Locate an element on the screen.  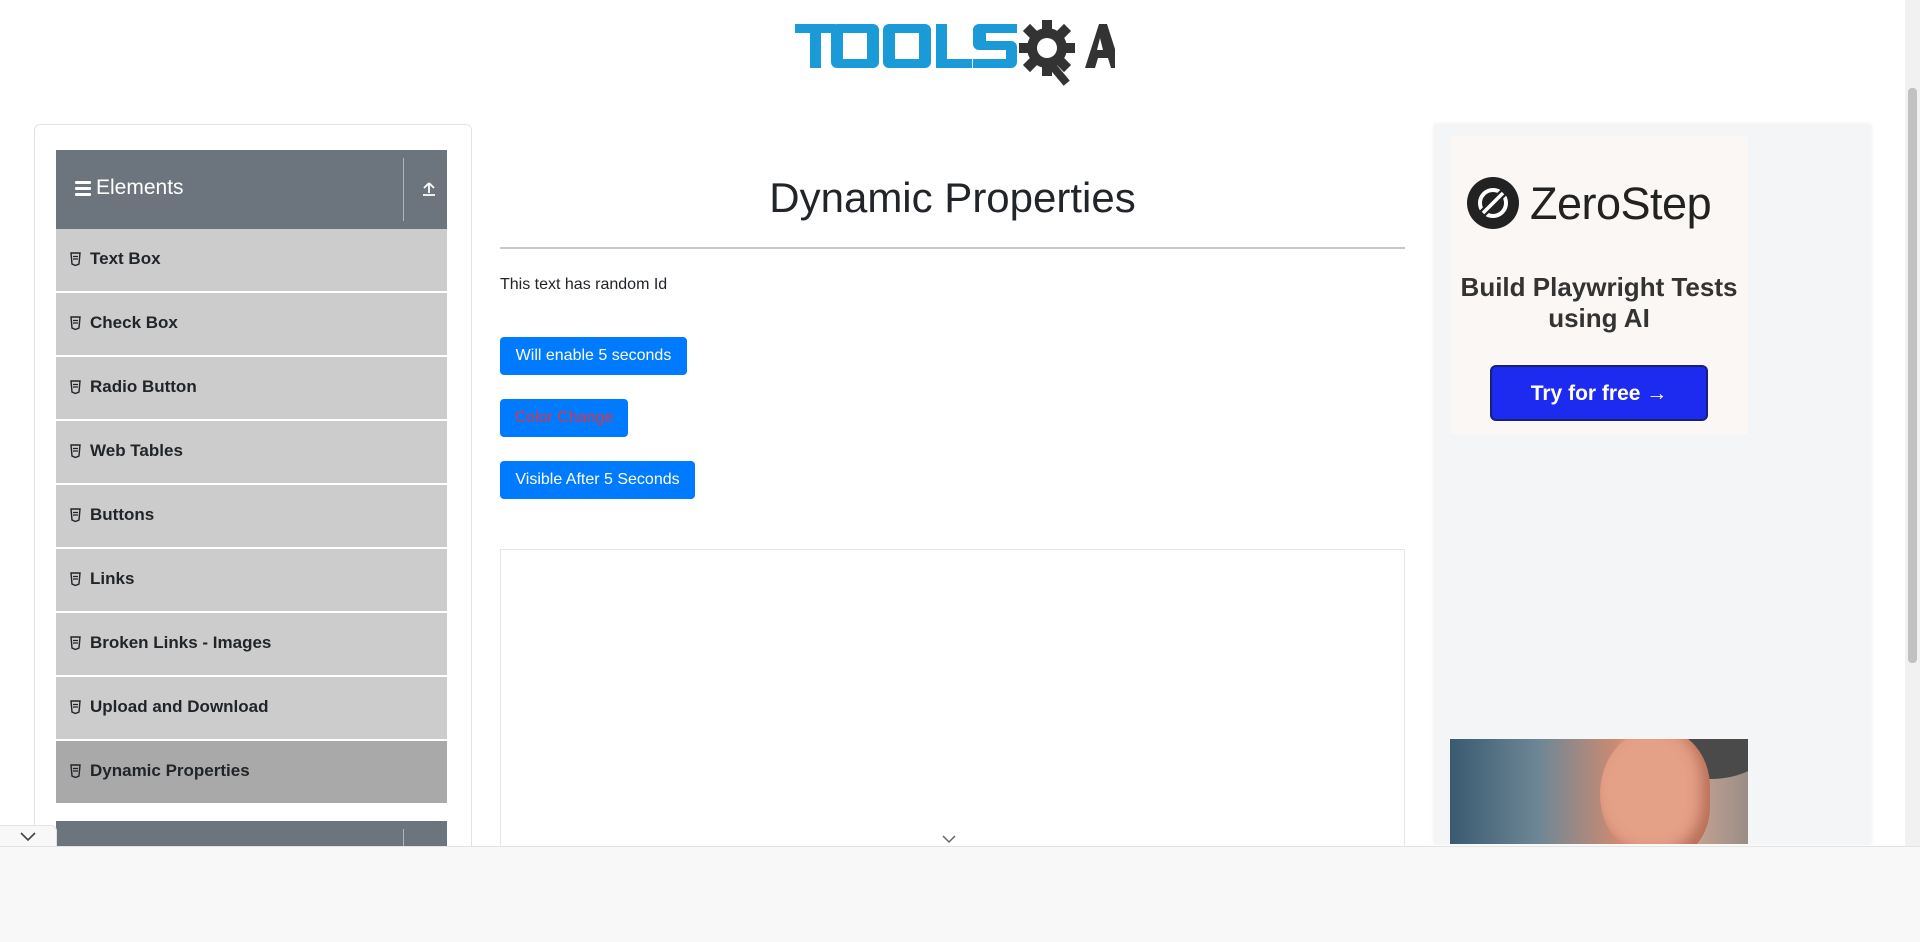
ad-tagline: Build Playwright Tests using AI is located at coordinates (1599, 302).